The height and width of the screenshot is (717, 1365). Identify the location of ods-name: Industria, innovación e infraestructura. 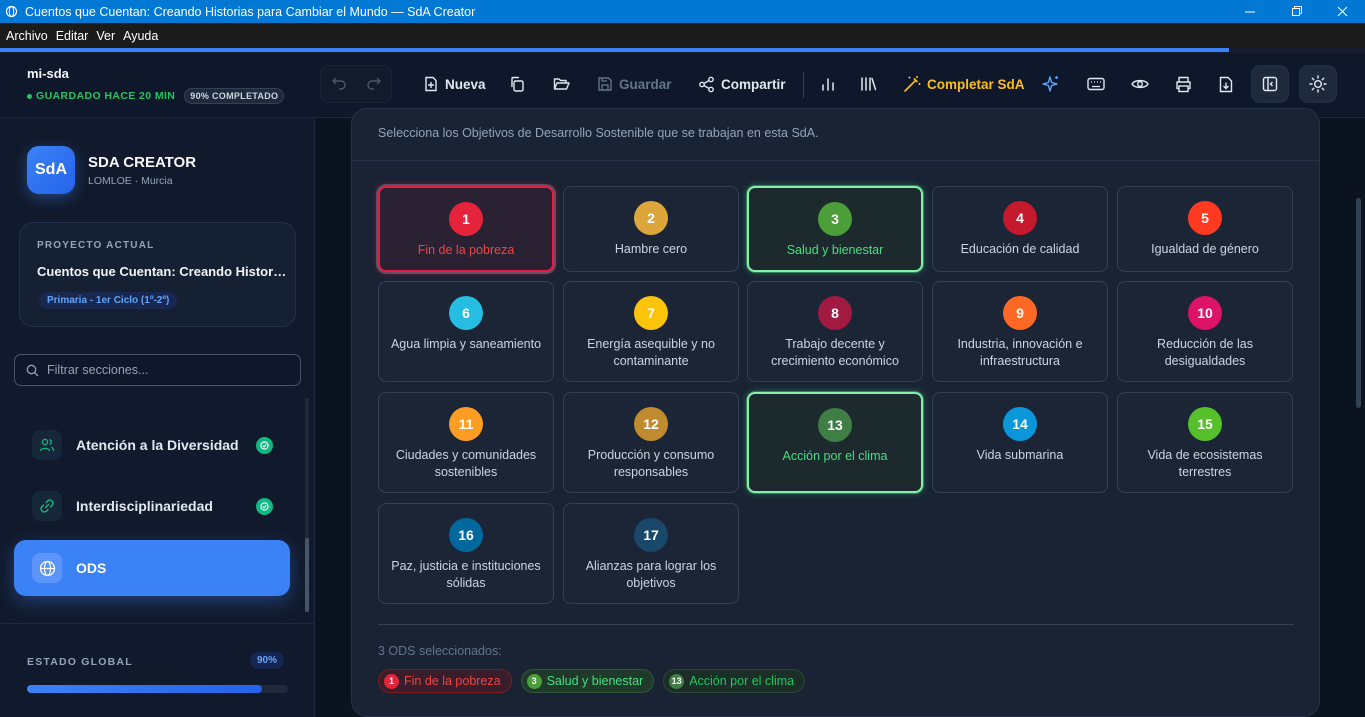
(1020, 352).